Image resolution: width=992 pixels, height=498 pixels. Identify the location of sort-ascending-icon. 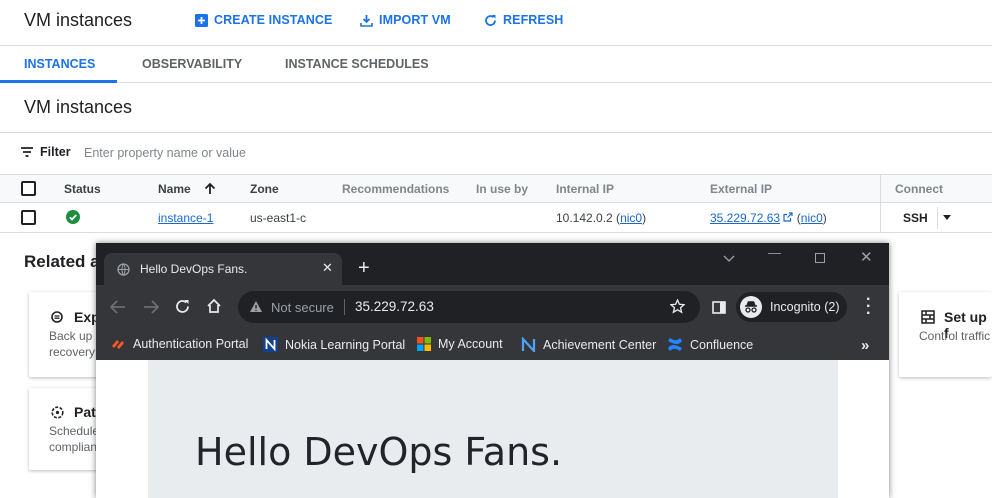
(210, 188).